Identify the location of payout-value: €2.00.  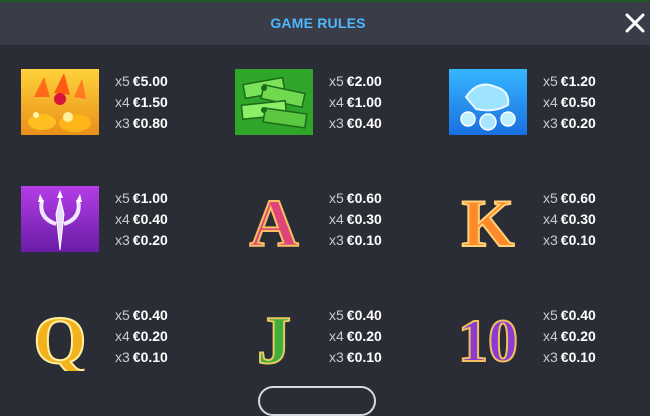
(364, 81).